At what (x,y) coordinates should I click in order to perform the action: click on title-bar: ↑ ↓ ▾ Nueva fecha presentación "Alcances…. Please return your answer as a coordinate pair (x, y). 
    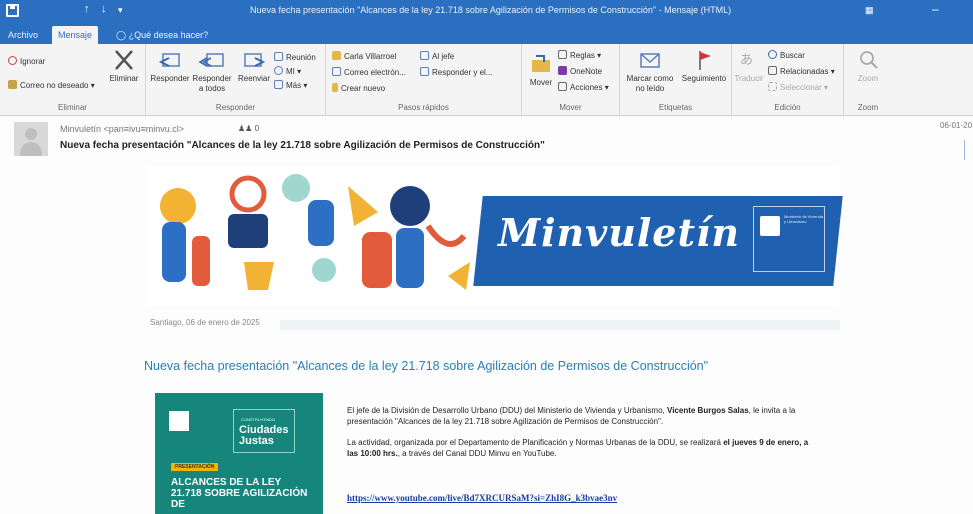
    Looking at the image, I should click on (486, 11).